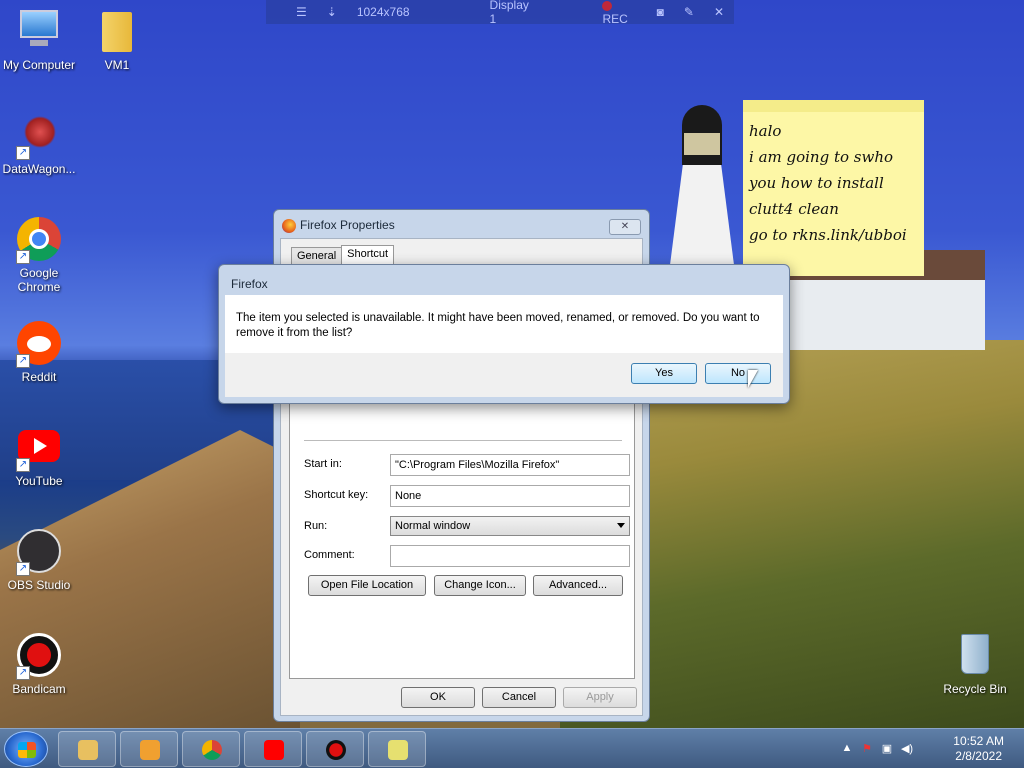  What do you see at coordinates (512, 748) in the screenshot?
I see `taskbar: ▲ ⚑ ▣ ◀) 10:52 AM 2/8/2022` at bounding box center [512, 748].